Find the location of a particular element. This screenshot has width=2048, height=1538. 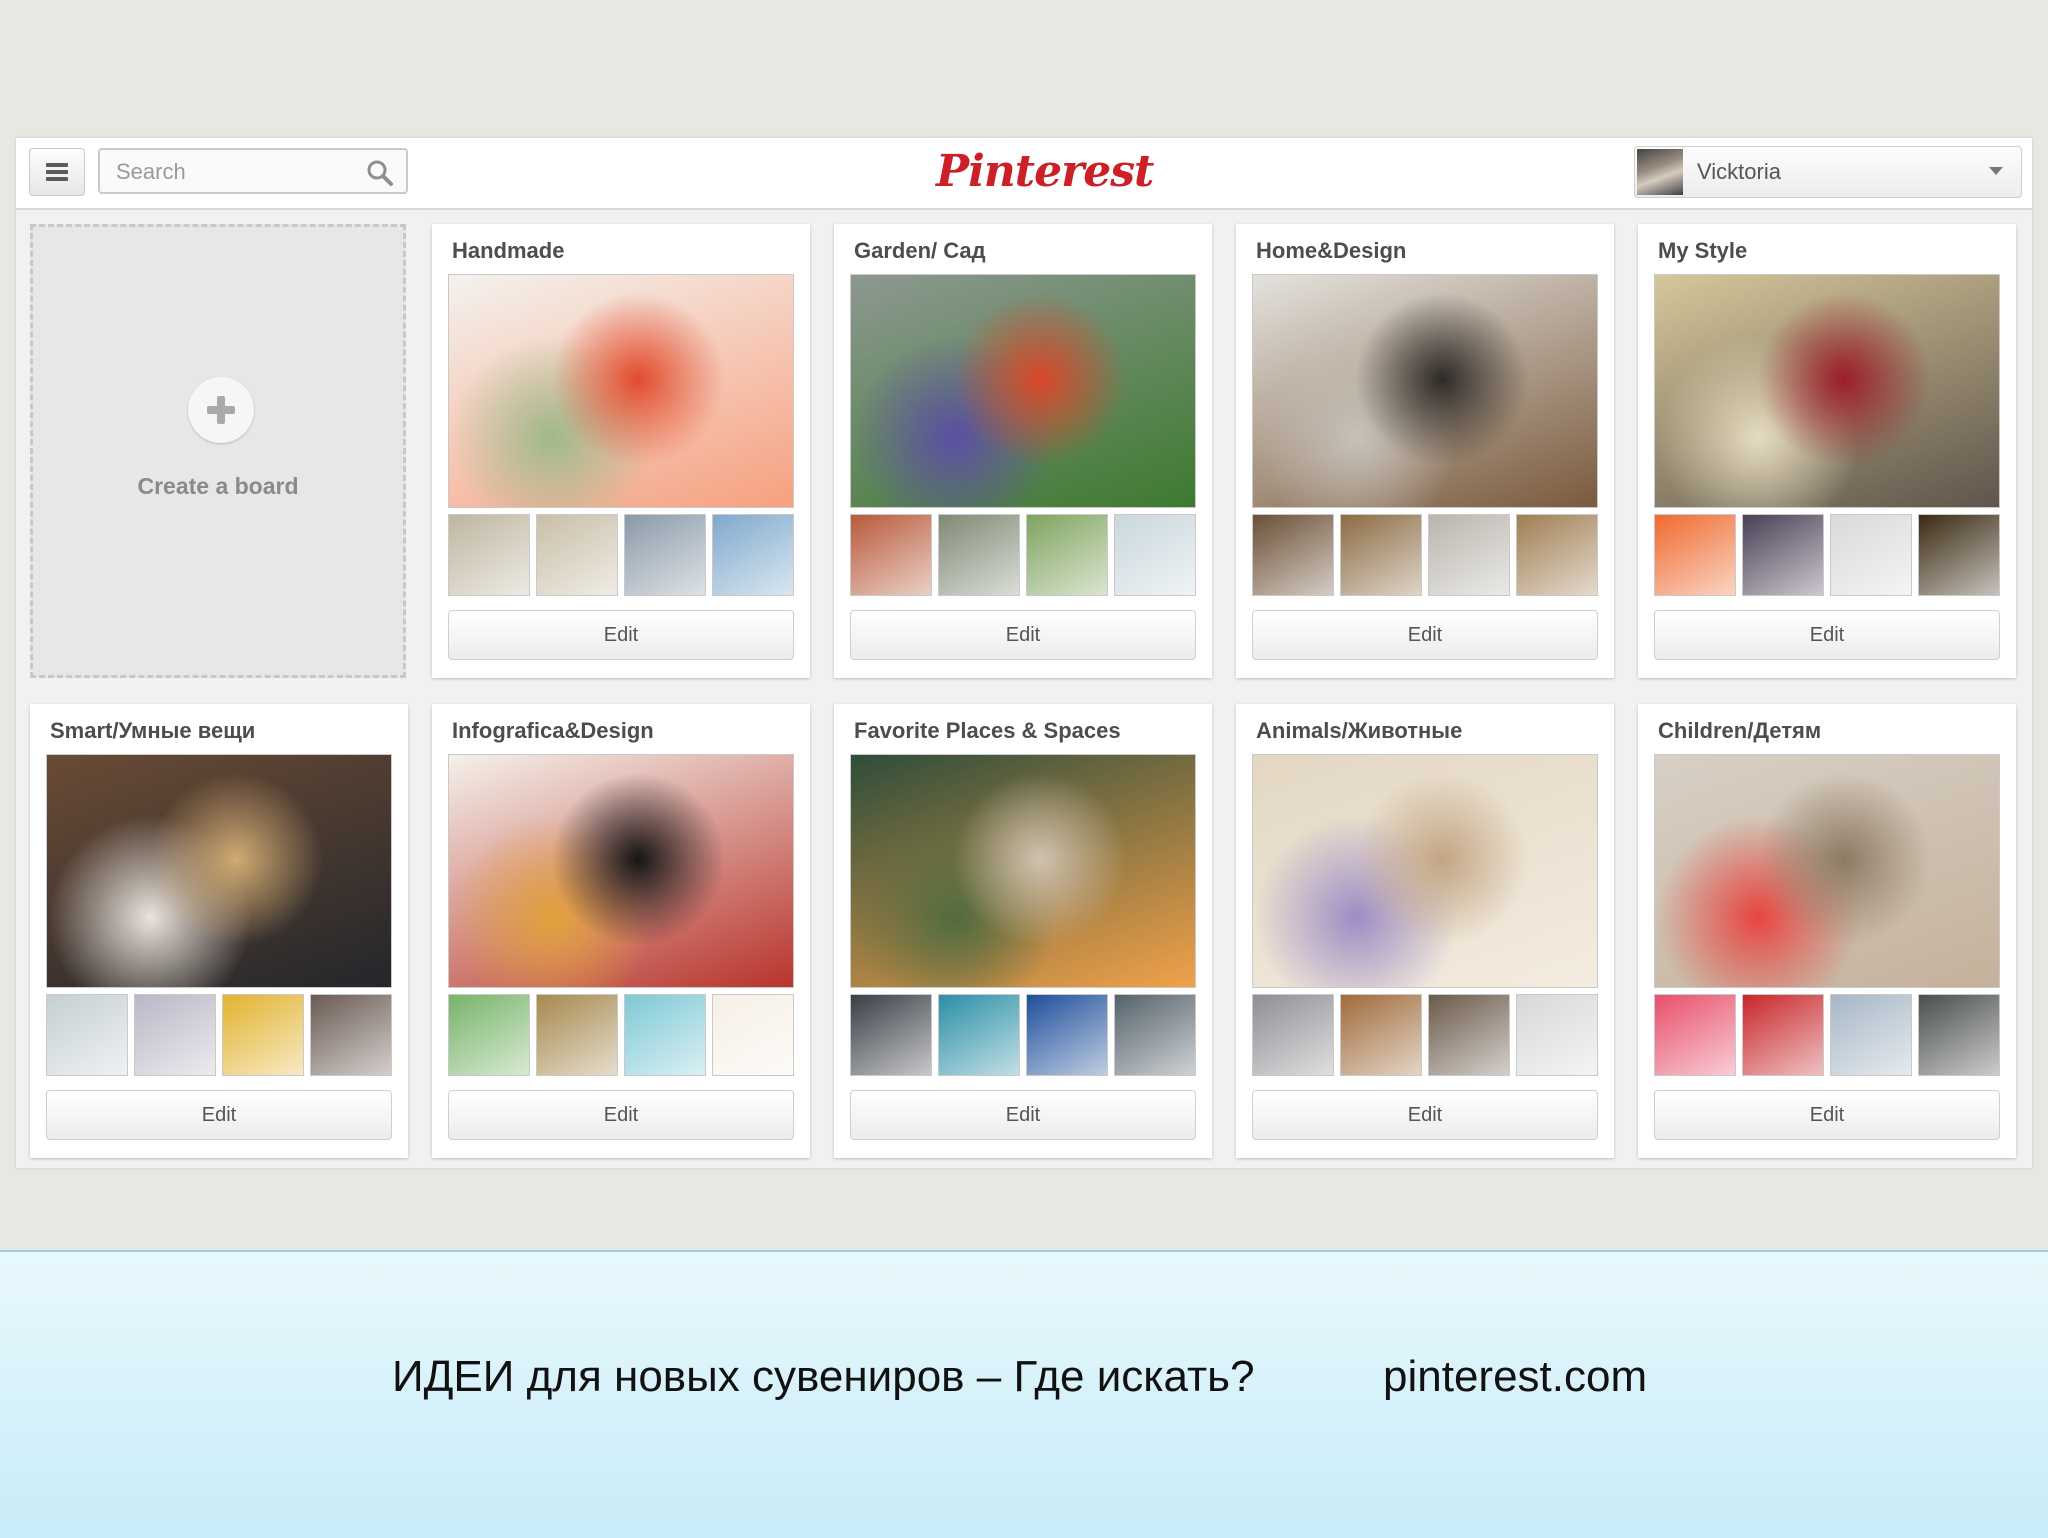

create-board-label: Create a board is located at coordinates (218, 486).